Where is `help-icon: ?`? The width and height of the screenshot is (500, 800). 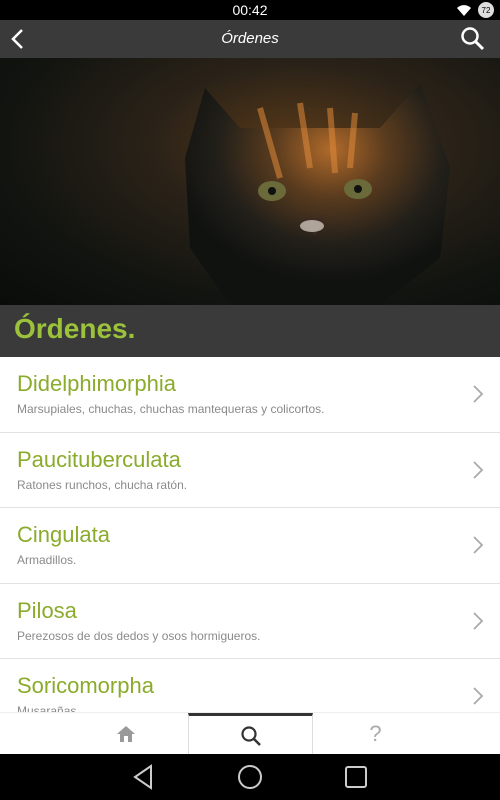 help-icon: ? is located at coordinates (375, 733).